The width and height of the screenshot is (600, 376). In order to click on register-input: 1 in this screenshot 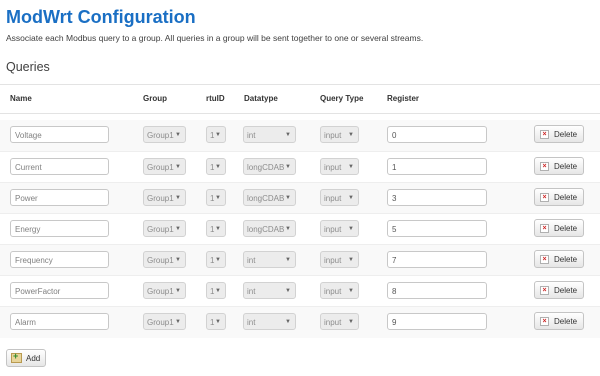, I will do `click(437, 166)`.